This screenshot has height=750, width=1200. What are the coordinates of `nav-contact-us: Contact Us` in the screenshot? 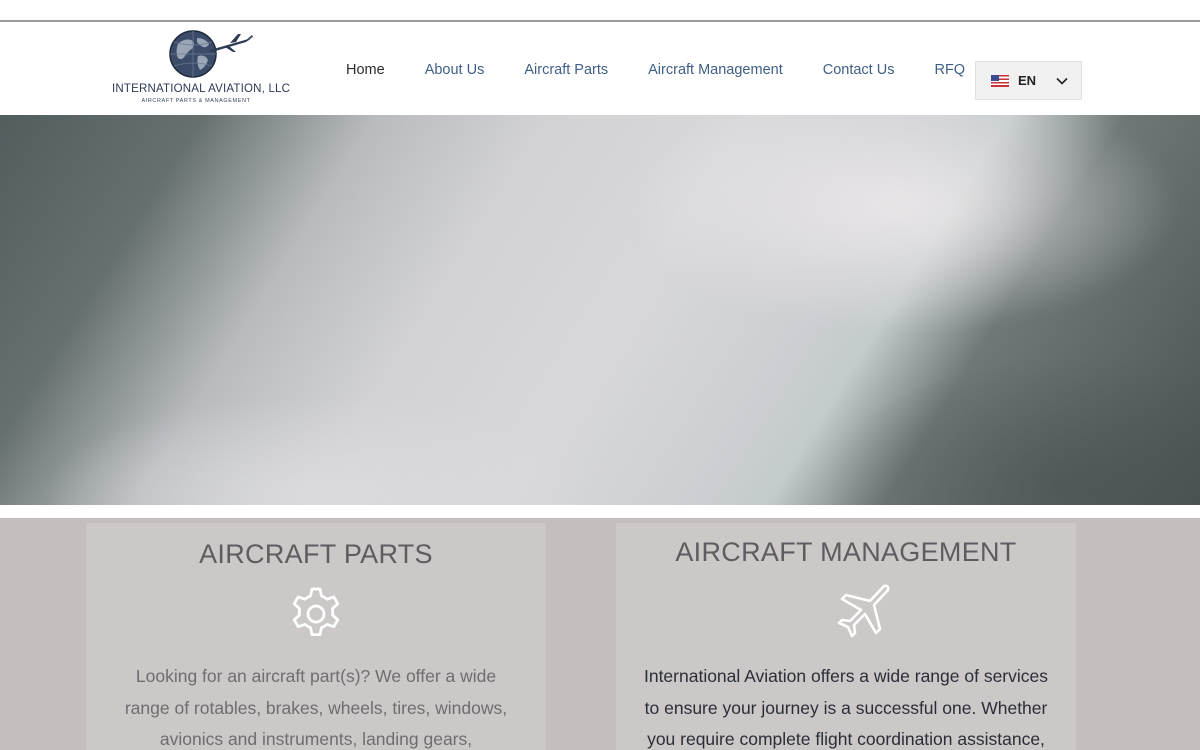 It's located at (859, 70).